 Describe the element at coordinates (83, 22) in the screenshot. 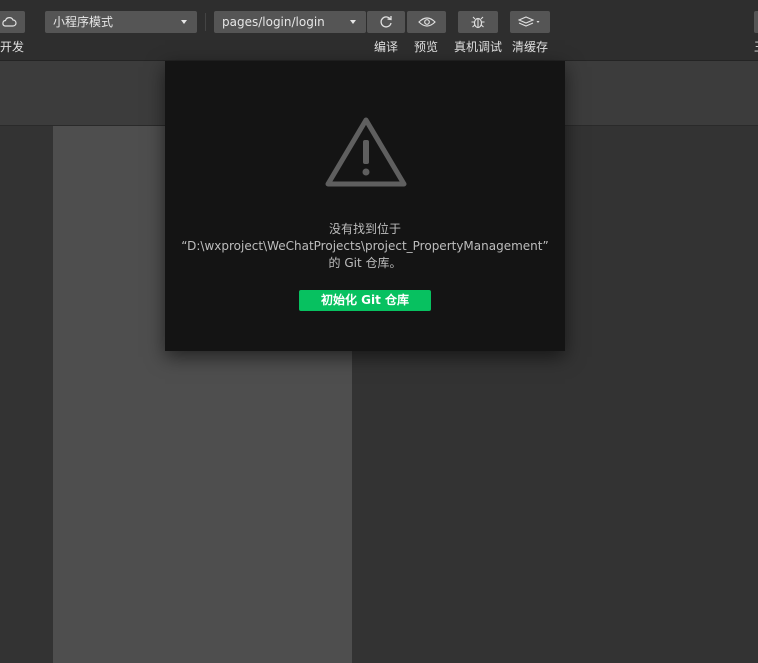

I see `mode-select-value: 小程序模式` at that location.